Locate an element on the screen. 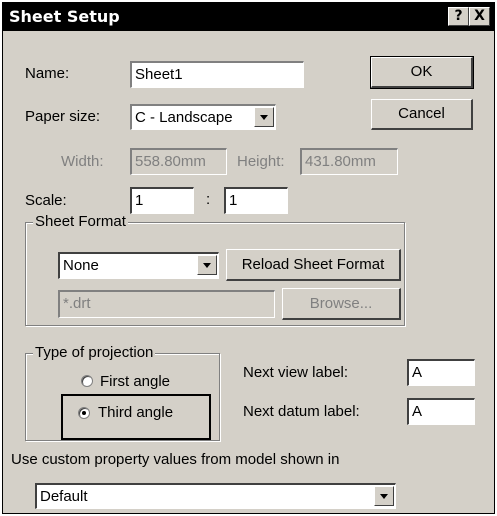 Image resolution: width=497 pixels, height=516 pixels. scale-label: Scale: is located at coordinates (46, 200).